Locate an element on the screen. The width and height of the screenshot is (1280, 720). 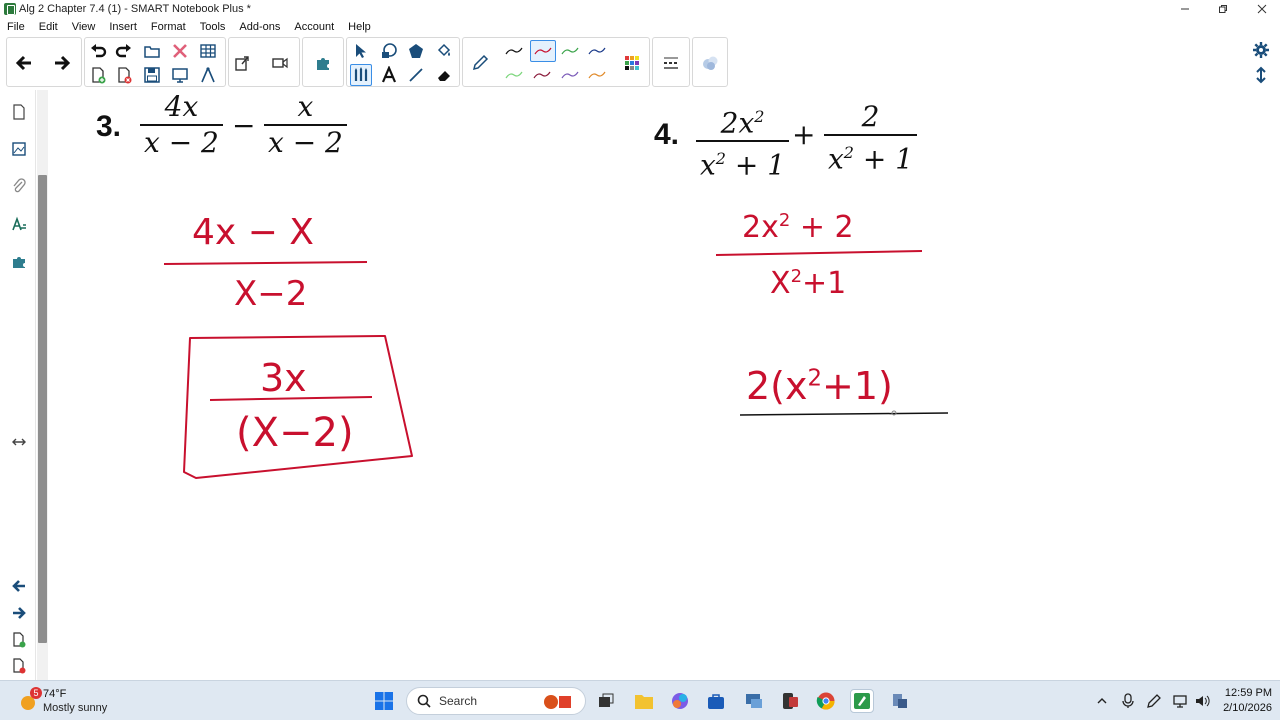
delete-button is located at coordinates (180, 51).